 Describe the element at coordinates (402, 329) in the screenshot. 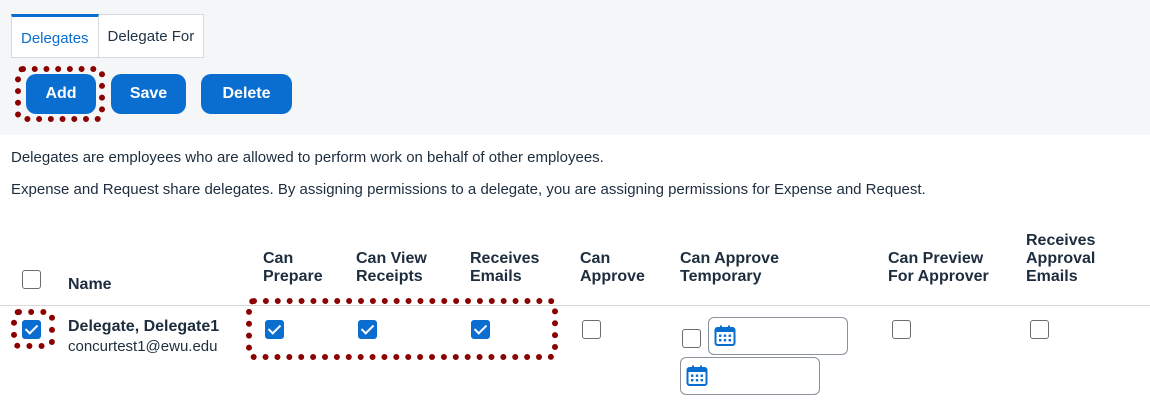

I see `permissions-highlight` at that location.